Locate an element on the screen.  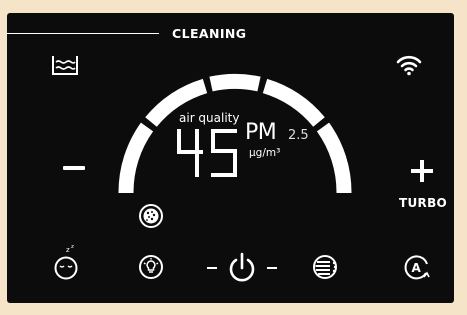
water-tank-icon is located at coordinates (65, 65).